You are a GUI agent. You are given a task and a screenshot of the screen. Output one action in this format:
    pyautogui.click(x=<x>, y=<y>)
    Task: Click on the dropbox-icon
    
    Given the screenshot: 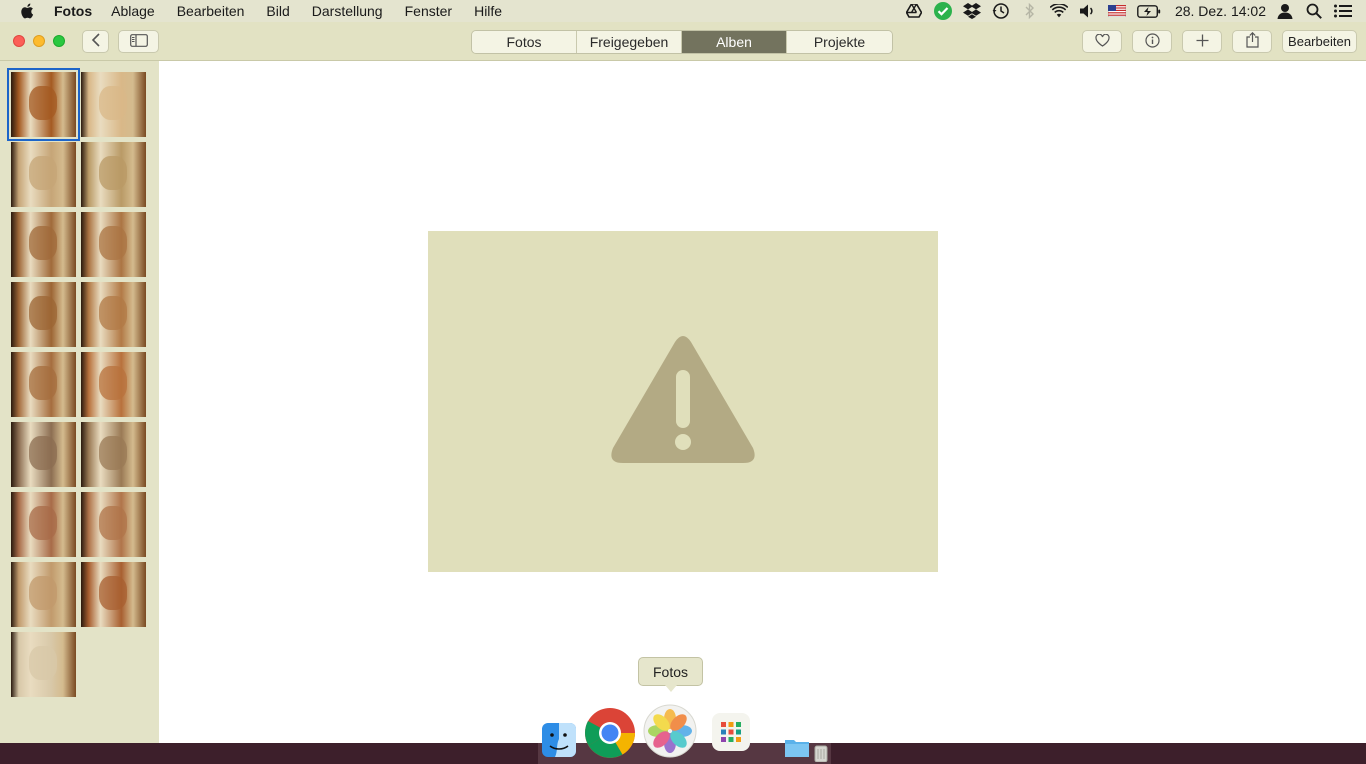 What is the action you would take?
    pyautogui.click(x=971, y=11)
    